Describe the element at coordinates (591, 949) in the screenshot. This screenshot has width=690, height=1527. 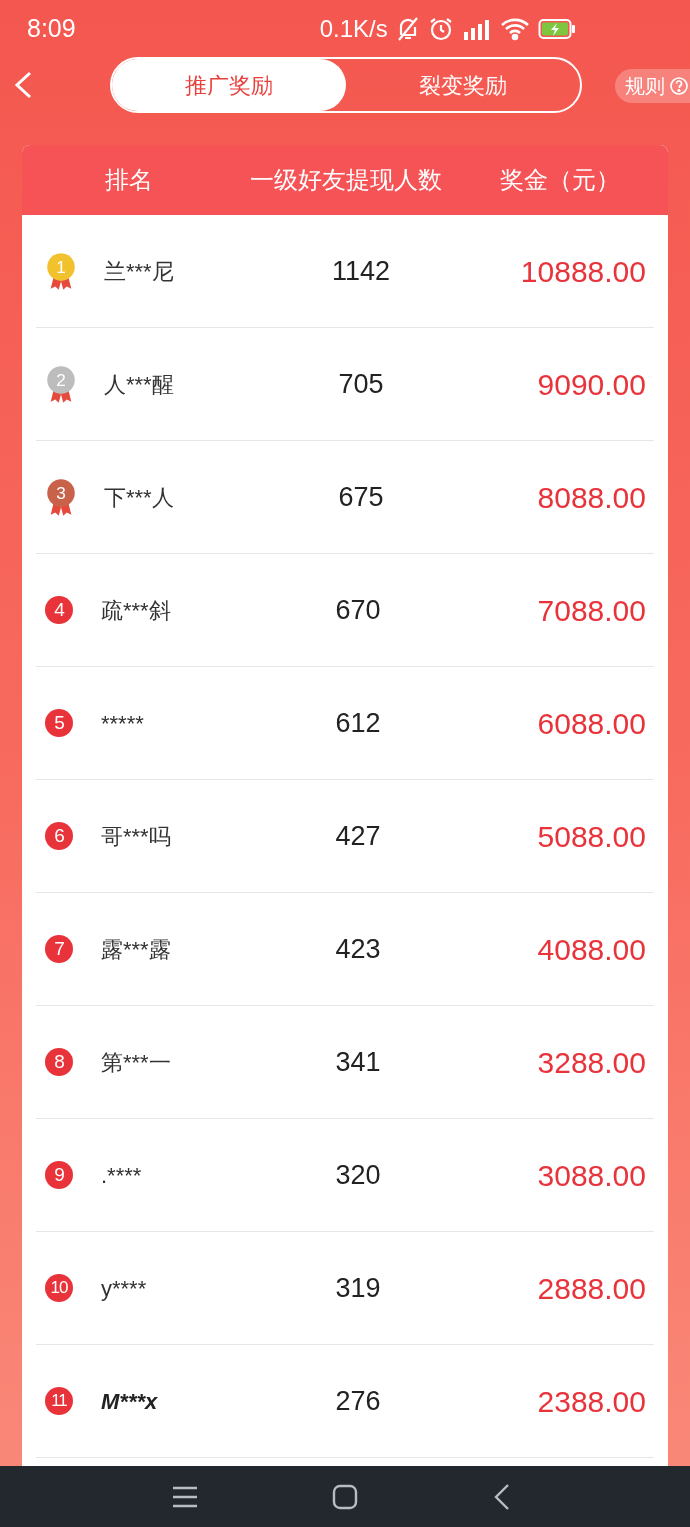
I see `prize-amount: 4088.00` at that location.